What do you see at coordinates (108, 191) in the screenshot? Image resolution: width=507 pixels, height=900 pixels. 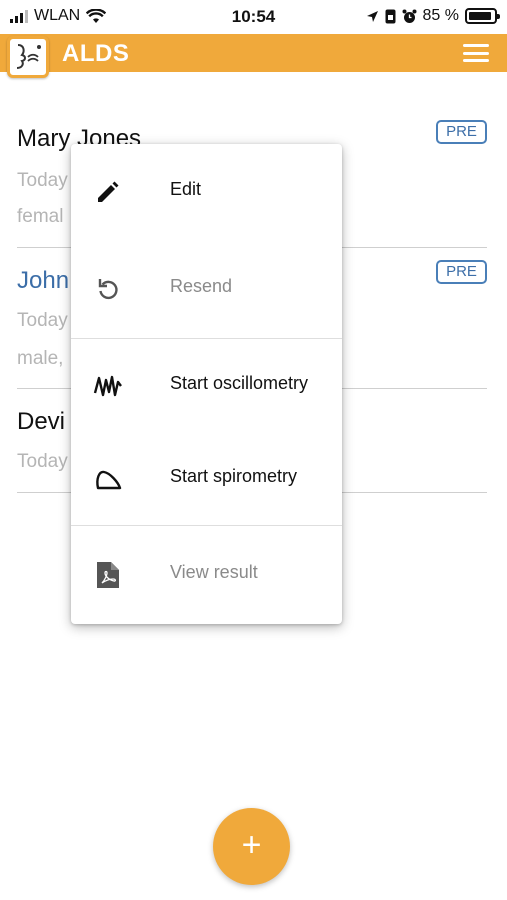 I see `pencil-icon` at bounding box center [108, 191].